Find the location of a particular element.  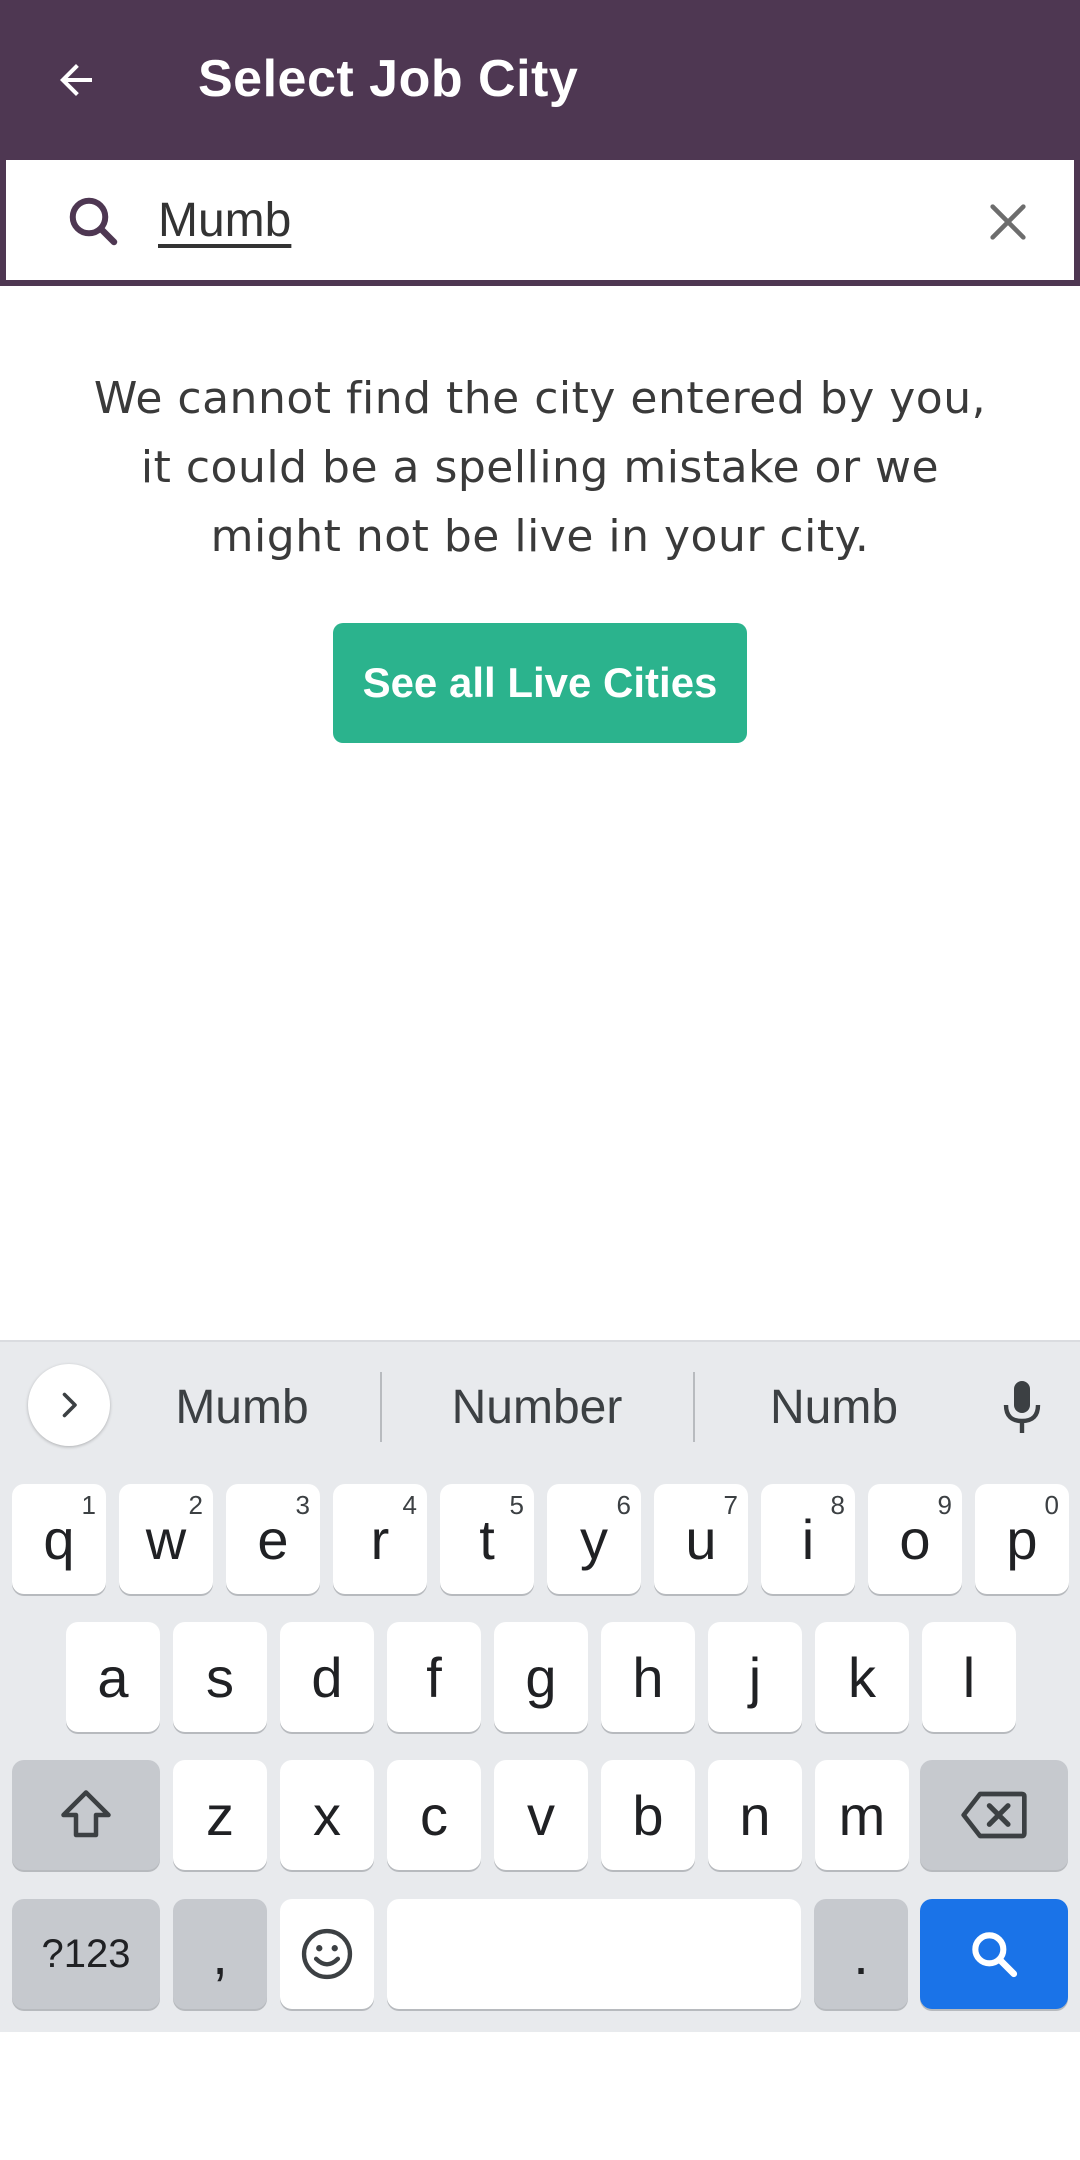

close-icon is located at coordinates (1008, 222).